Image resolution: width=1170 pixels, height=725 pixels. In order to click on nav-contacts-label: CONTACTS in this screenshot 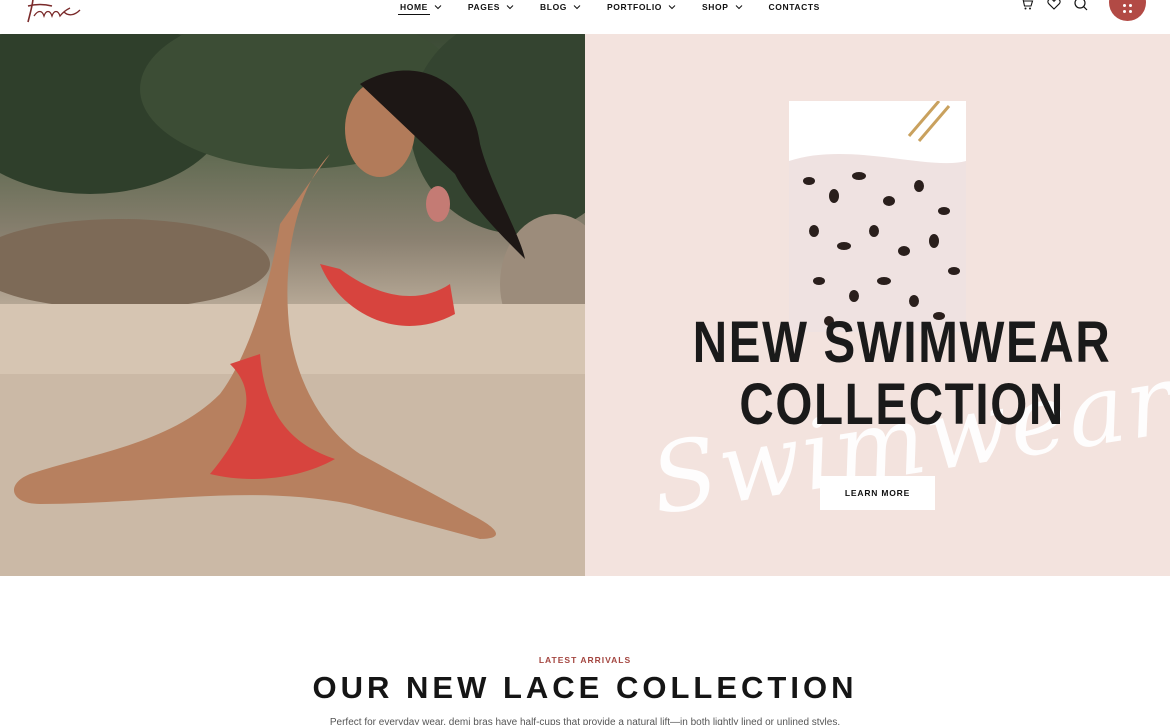, I will do `click(794, 7)`.